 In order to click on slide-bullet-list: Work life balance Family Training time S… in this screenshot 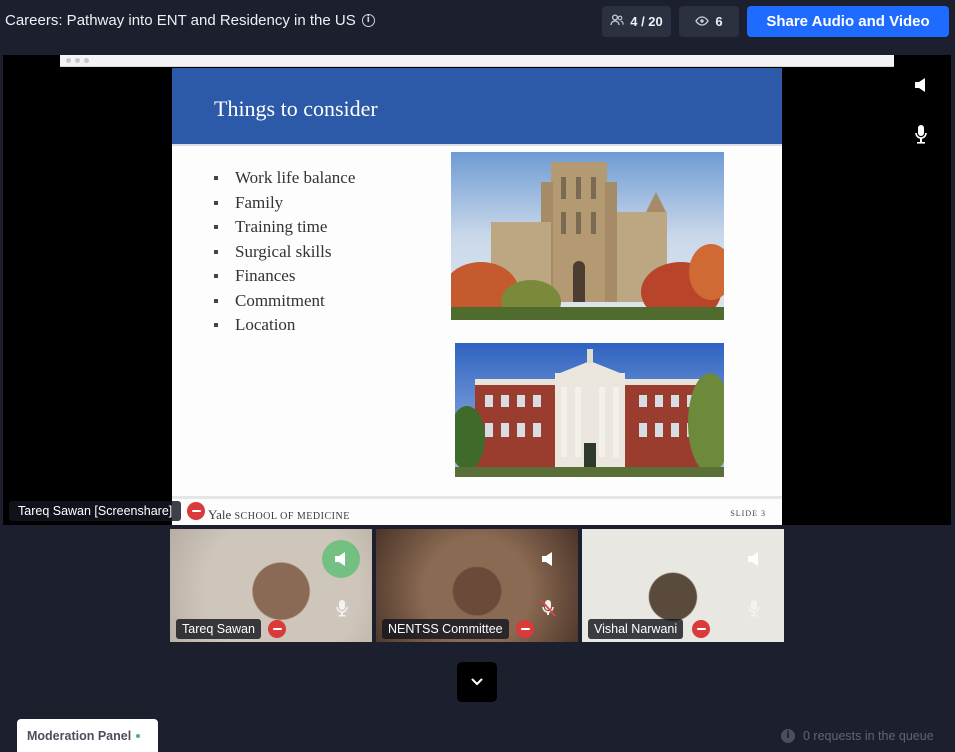, I will do `click(284, 252)`.